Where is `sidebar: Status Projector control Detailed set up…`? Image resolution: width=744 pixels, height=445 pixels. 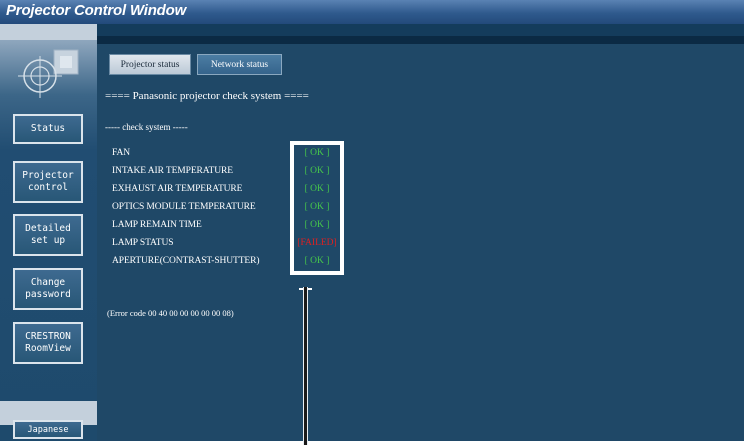 sidebar: Status Projector control Detailed set up… is located at coordinates (48, 240).